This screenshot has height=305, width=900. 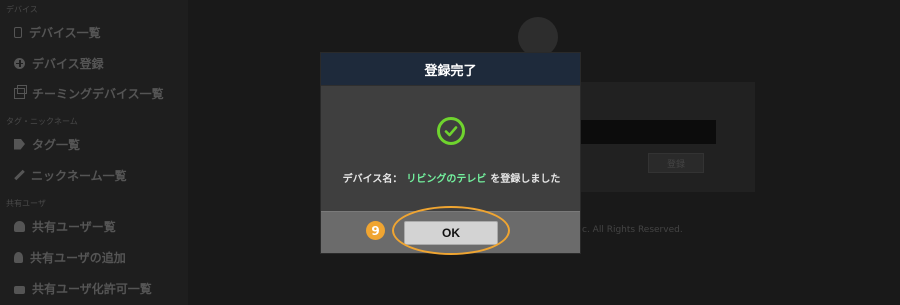 I want to click on sidebar-item-device-register: デバイス登録, so click(x=59, y=63).